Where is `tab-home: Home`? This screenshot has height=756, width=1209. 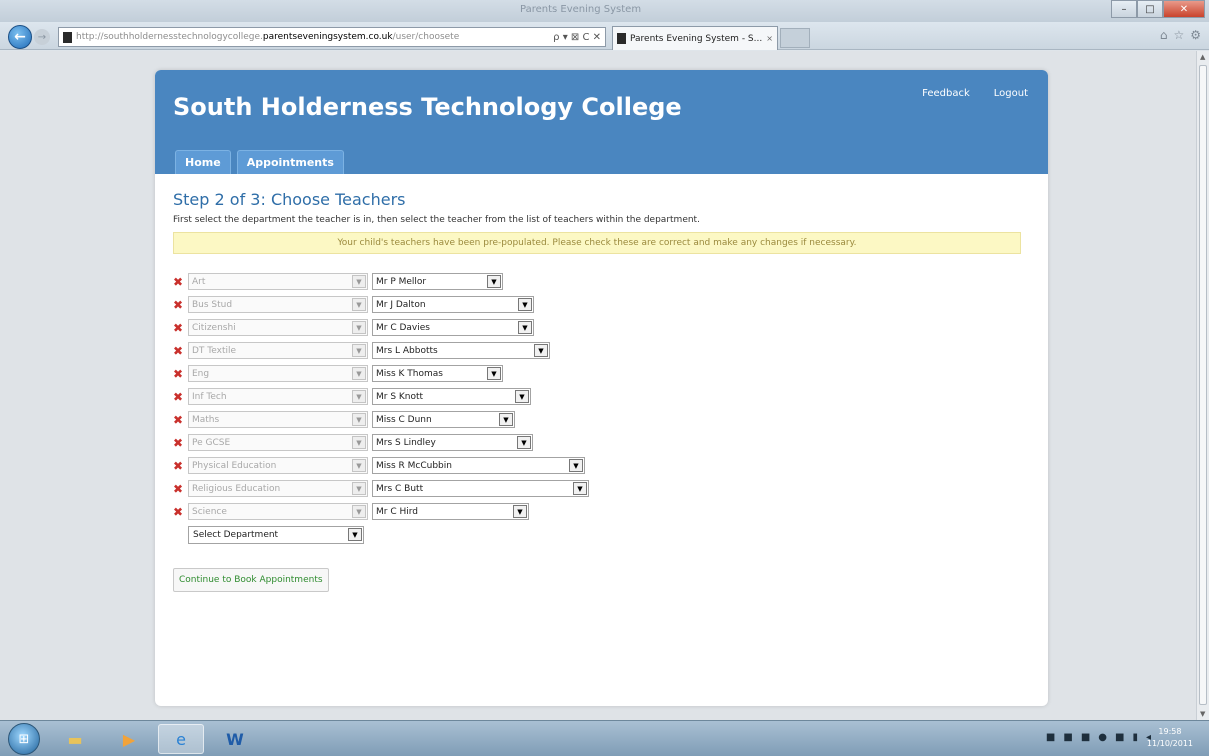
tab-home: Home is located at coordinates (203, 162).